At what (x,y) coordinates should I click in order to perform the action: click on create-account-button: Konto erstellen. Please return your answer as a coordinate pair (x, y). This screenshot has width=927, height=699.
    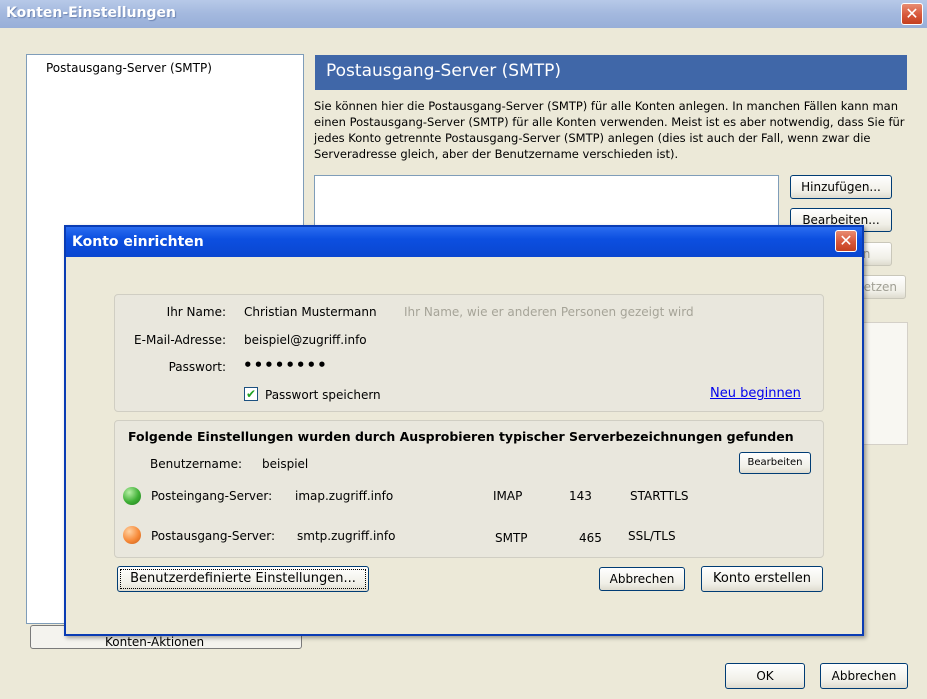
    Looking at the image, I should click on (762, 579).